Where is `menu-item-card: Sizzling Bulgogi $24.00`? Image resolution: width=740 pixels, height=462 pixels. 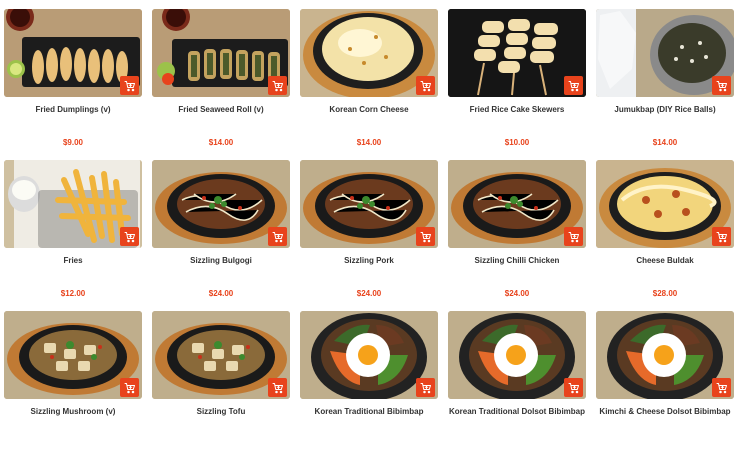
menu-item-card: Sizzling Bulgogi $24.00 is located at coordinates (221, 235).